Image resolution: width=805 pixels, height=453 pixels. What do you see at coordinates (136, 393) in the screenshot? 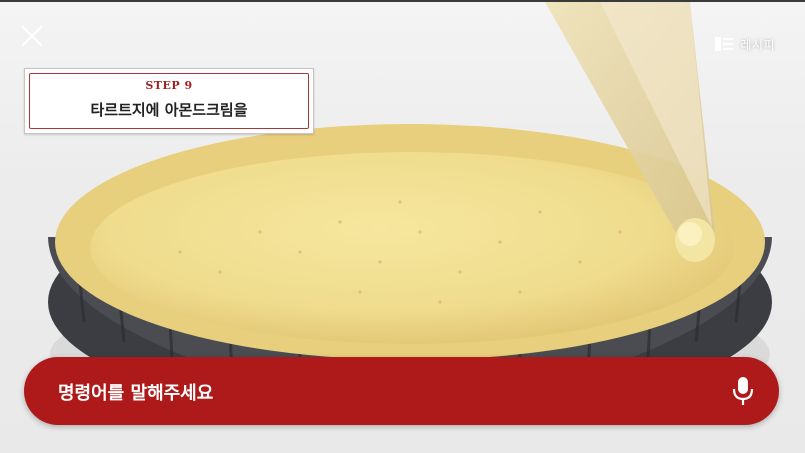
I see `voice-prompt: 명령어를 말해주세요` at bounding box center [136, 393].